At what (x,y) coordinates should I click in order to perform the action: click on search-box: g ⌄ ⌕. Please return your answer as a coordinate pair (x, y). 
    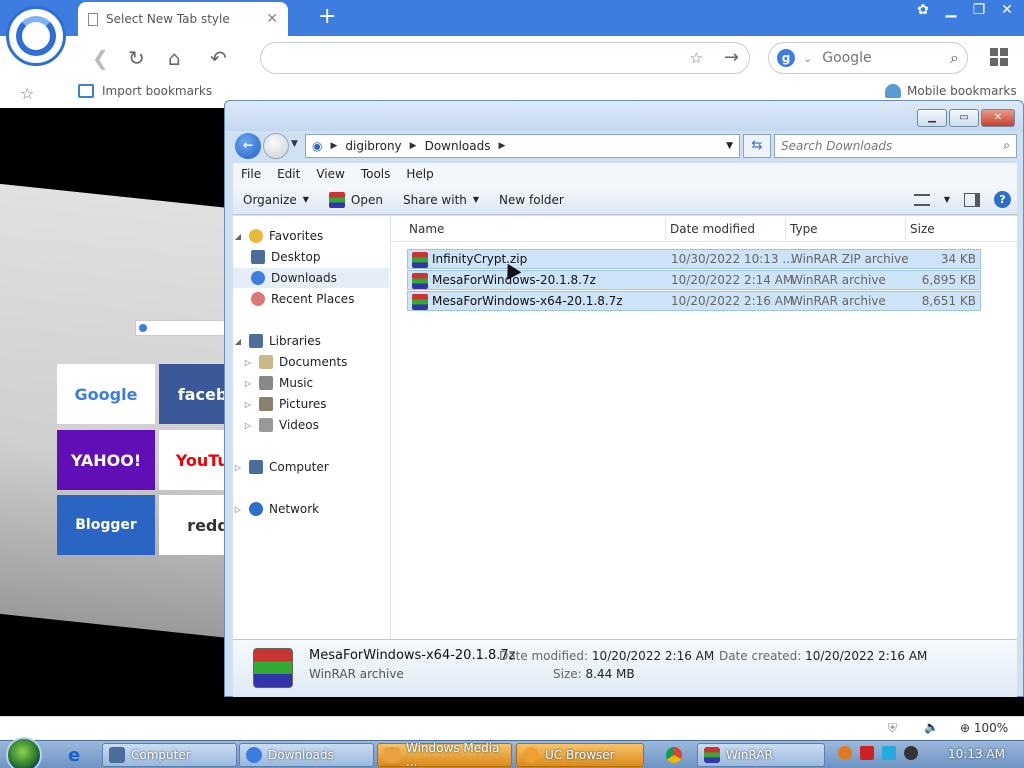
    Looking at the image, I should click on (868, 58).